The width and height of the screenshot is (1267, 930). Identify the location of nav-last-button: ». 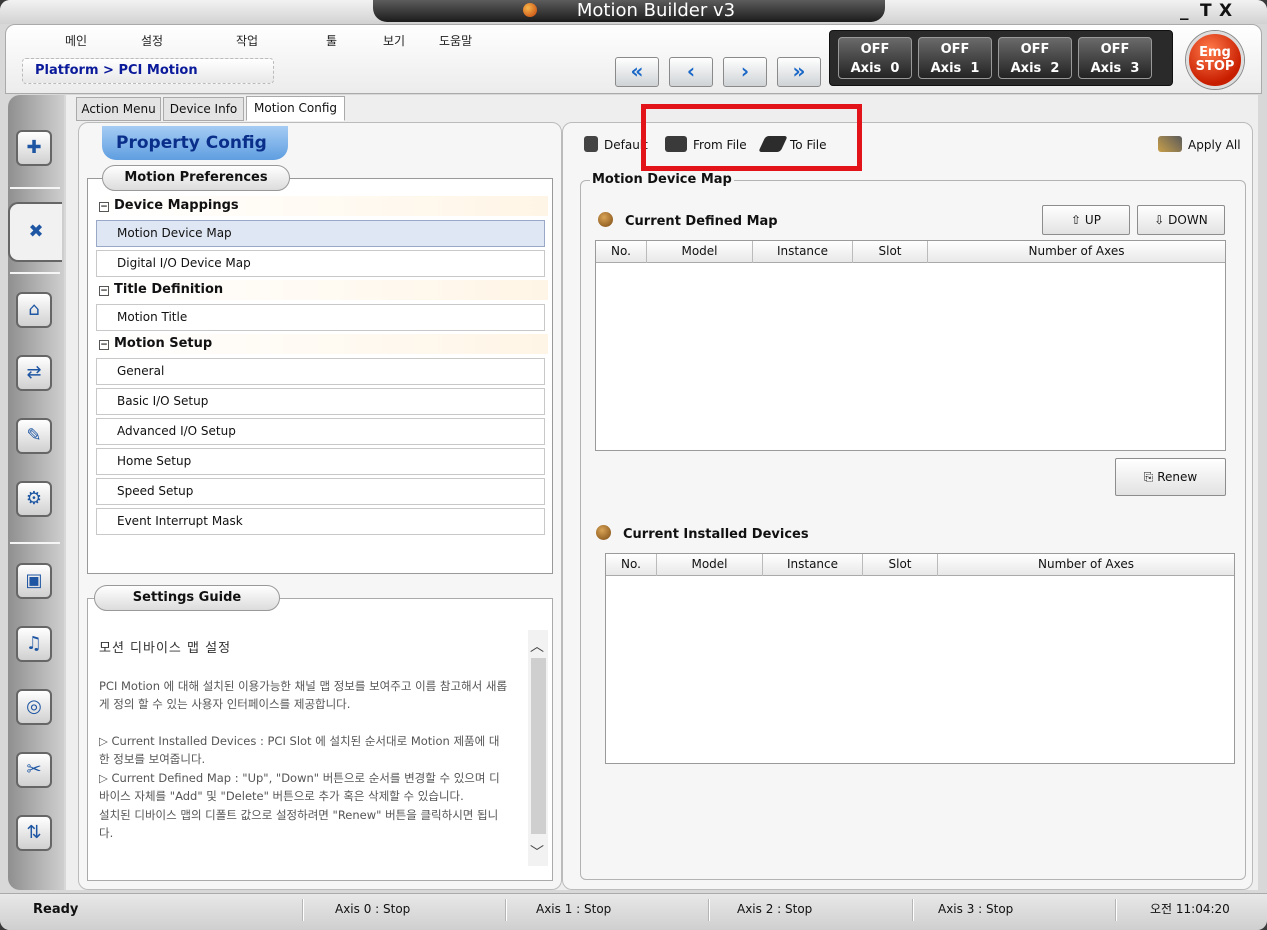
(799, 72).